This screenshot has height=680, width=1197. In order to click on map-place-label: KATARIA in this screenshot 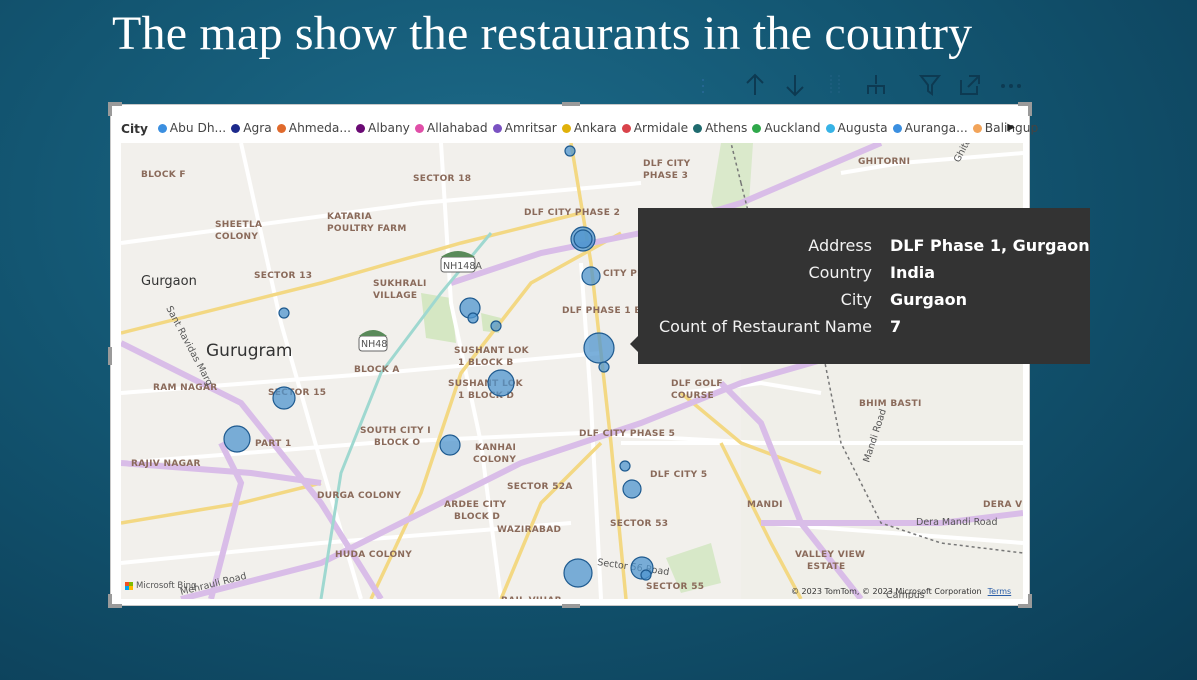, I will do `click(349, 217)`.